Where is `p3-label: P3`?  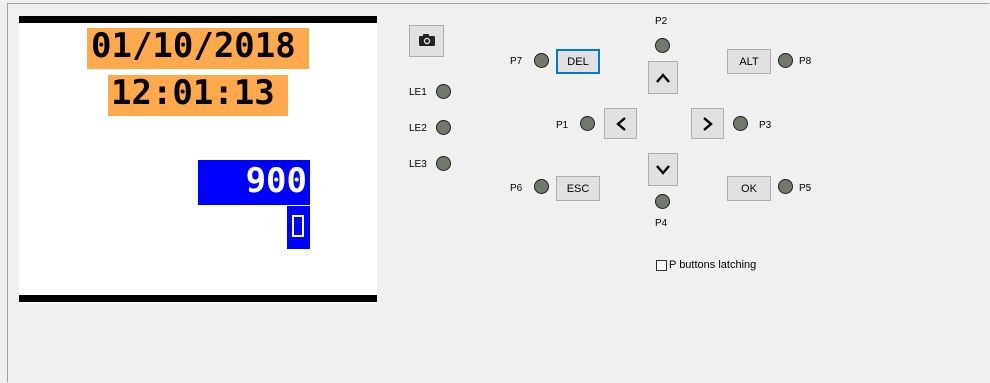 p3-label: P3 is located at coordinates (765, 125).